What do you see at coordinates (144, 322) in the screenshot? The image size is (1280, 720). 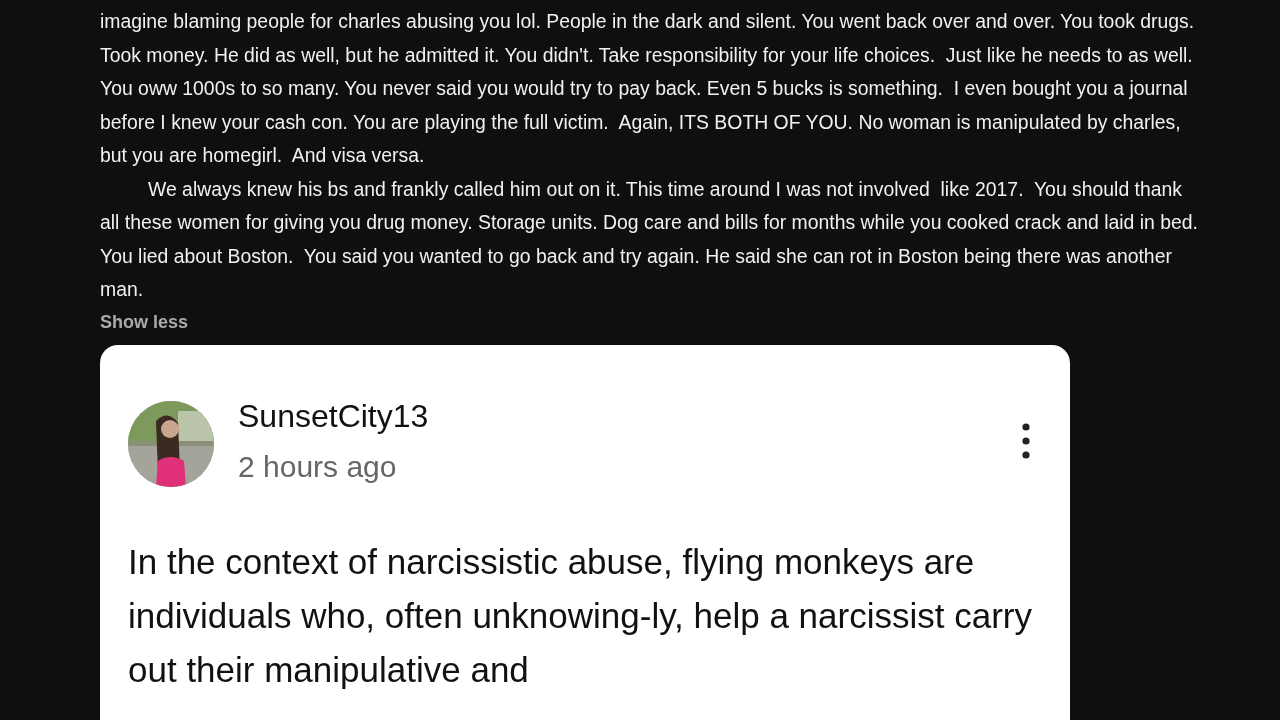 I see `show-less-link: Show less` at bounding box center [144, 322].